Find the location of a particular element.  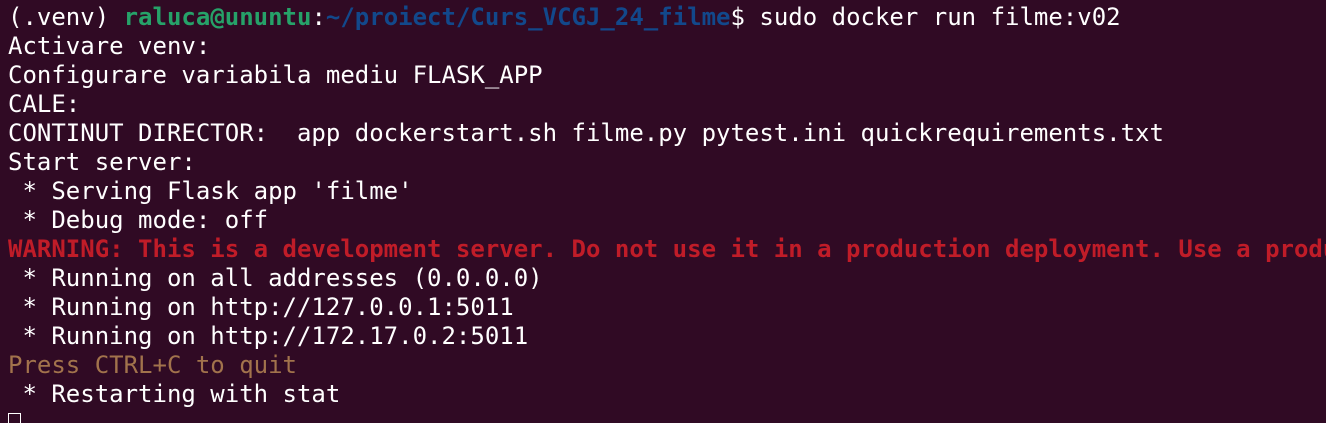

cursor-line is located at coordinates (667, 416).